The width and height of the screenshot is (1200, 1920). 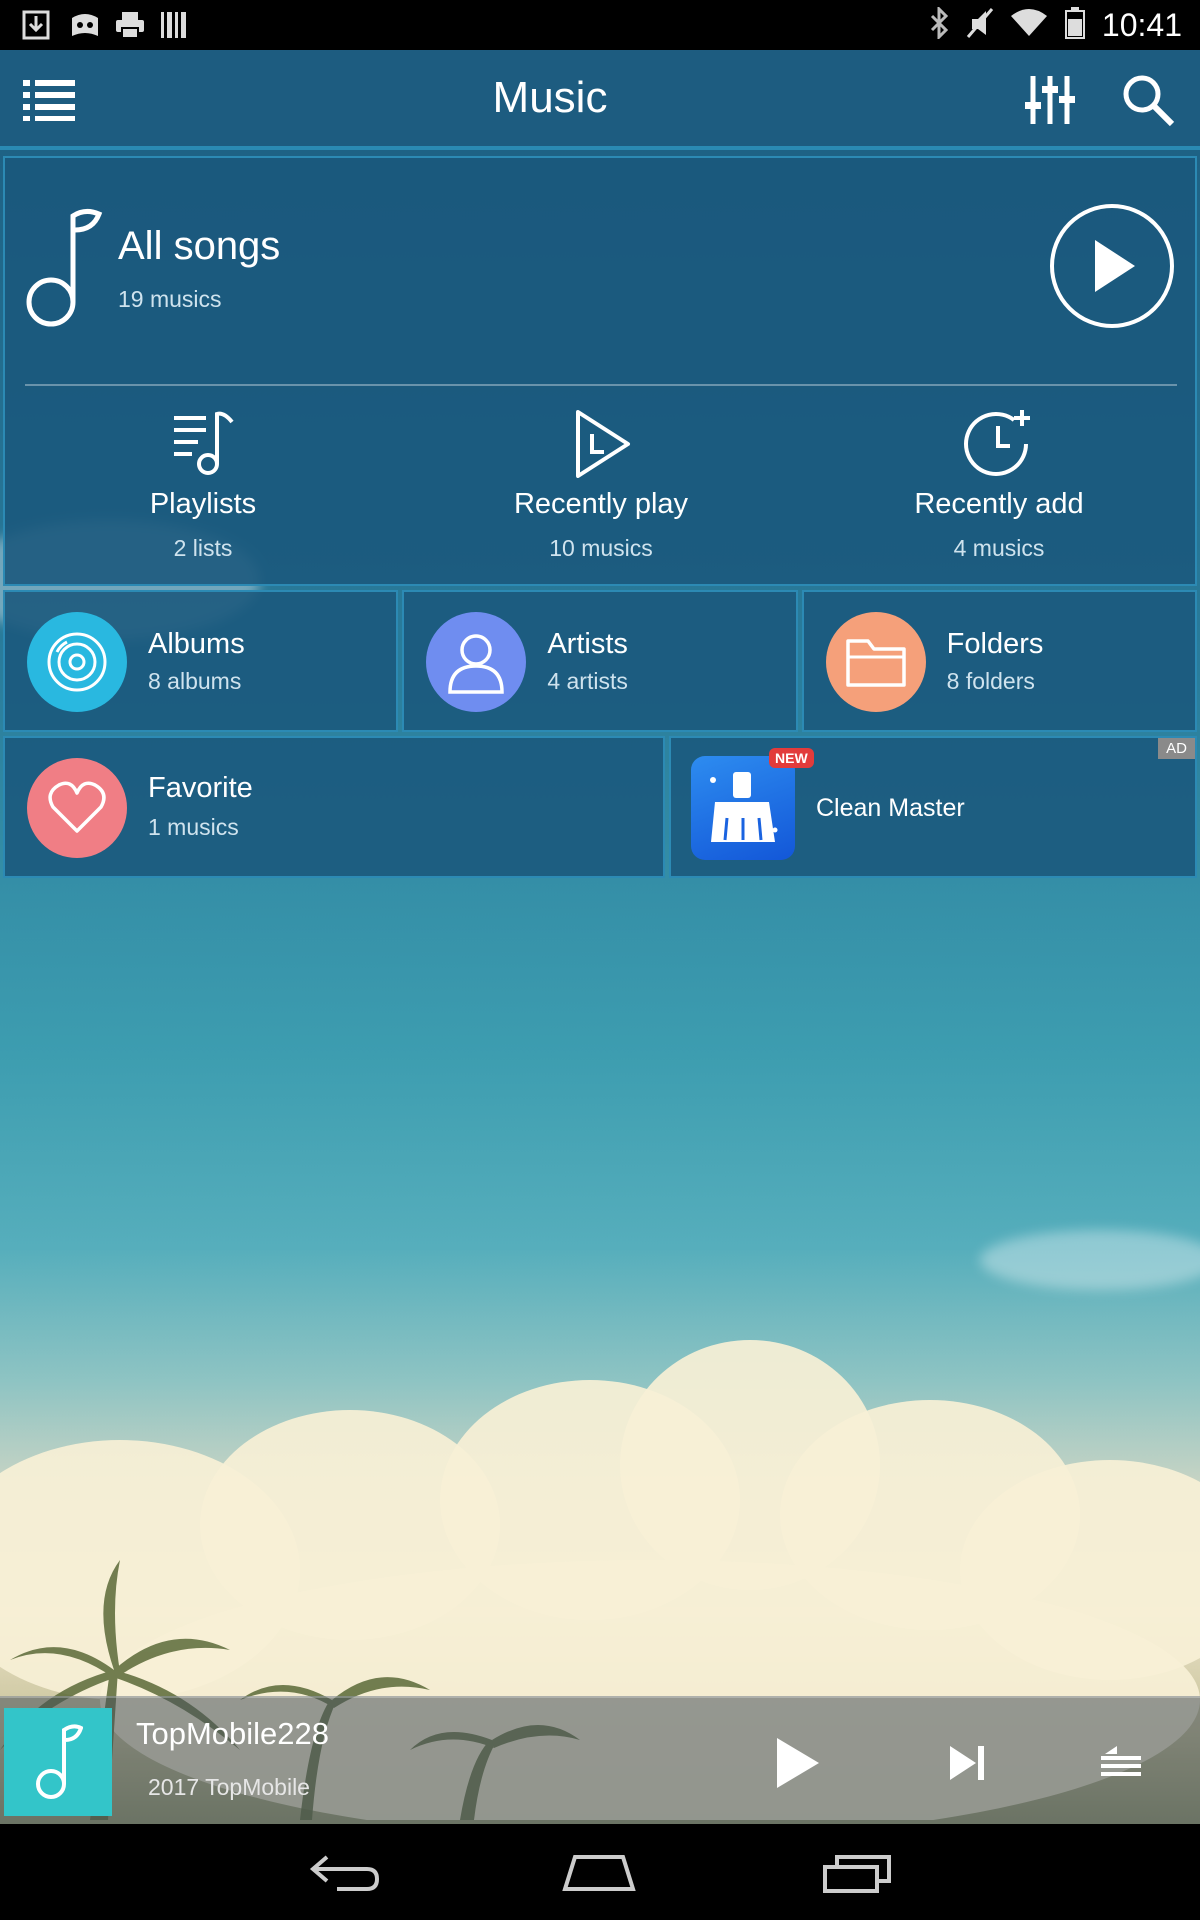 What do you see at coordinates (233, 1733) in the screenshot?
I see `now-playing-title: TopMobile228` at bounding box center [233, 1733].